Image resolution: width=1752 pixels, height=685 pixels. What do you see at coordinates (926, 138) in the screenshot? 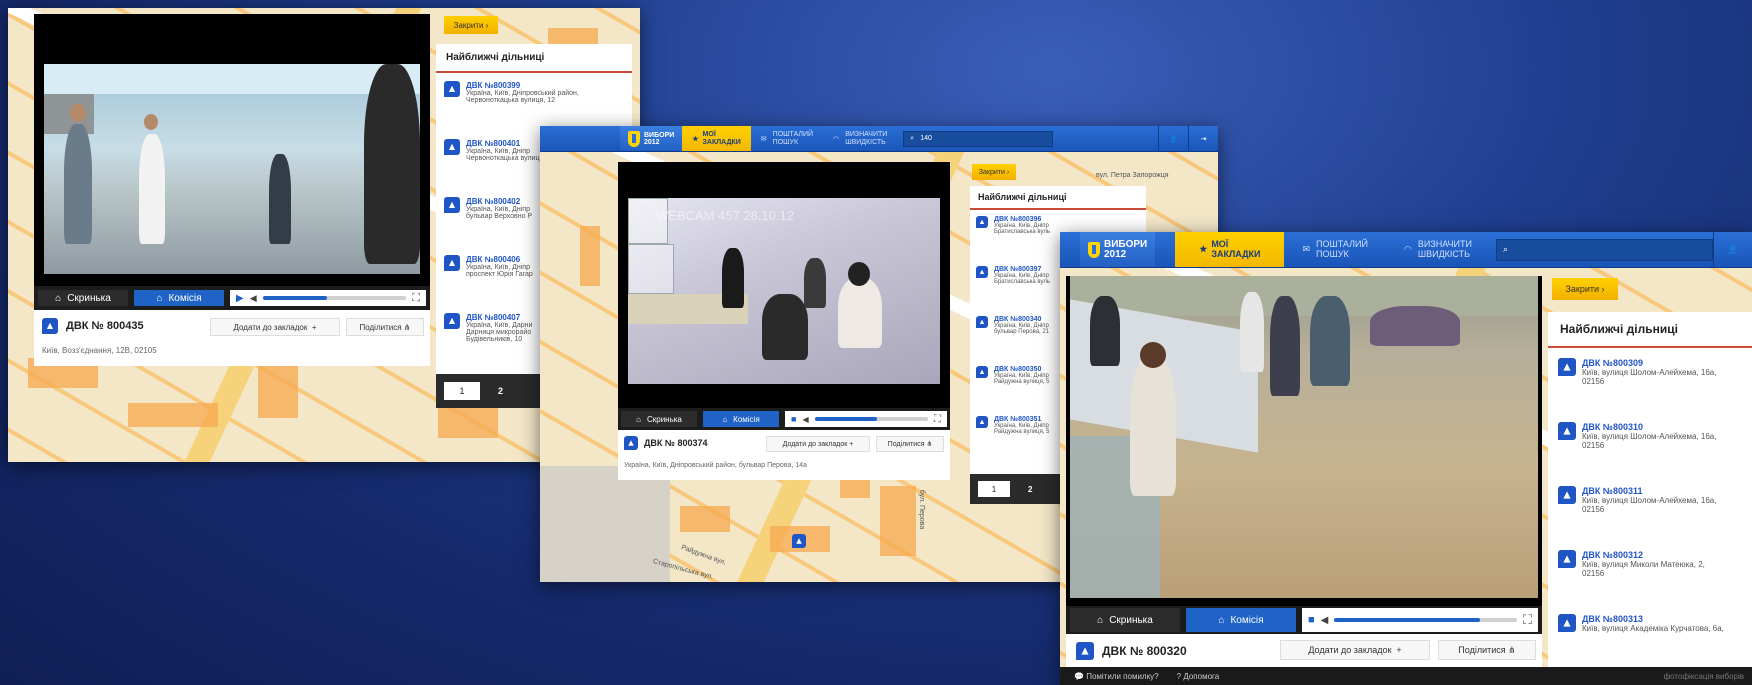
I see `search-input: 140` at bounding box center [926, 138].